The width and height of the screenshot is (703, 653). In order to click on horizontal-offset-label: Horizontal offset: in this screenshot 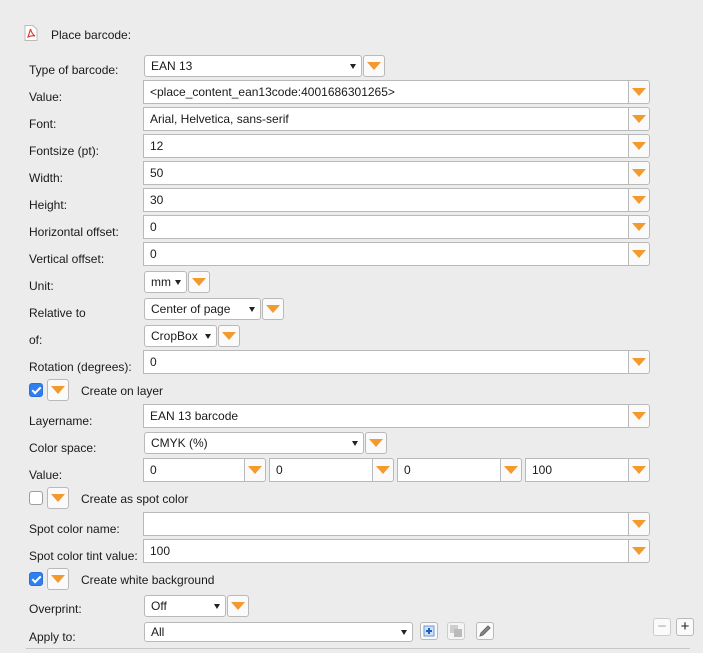, I will do `click(74, 232)`.